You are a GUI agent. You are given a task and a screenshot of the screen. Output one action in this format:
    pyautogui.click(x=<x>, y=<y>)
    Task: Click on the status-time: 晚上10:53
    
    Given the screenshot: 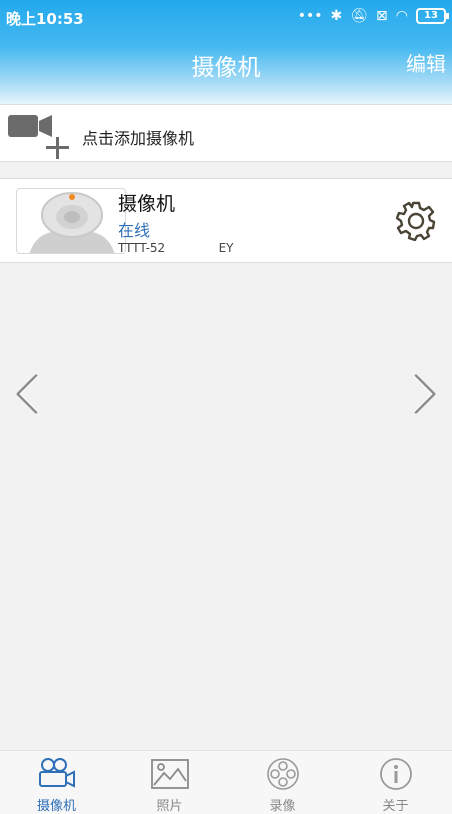 What is the action you would take?
    pyautogui.click(x=45, y=19)
    